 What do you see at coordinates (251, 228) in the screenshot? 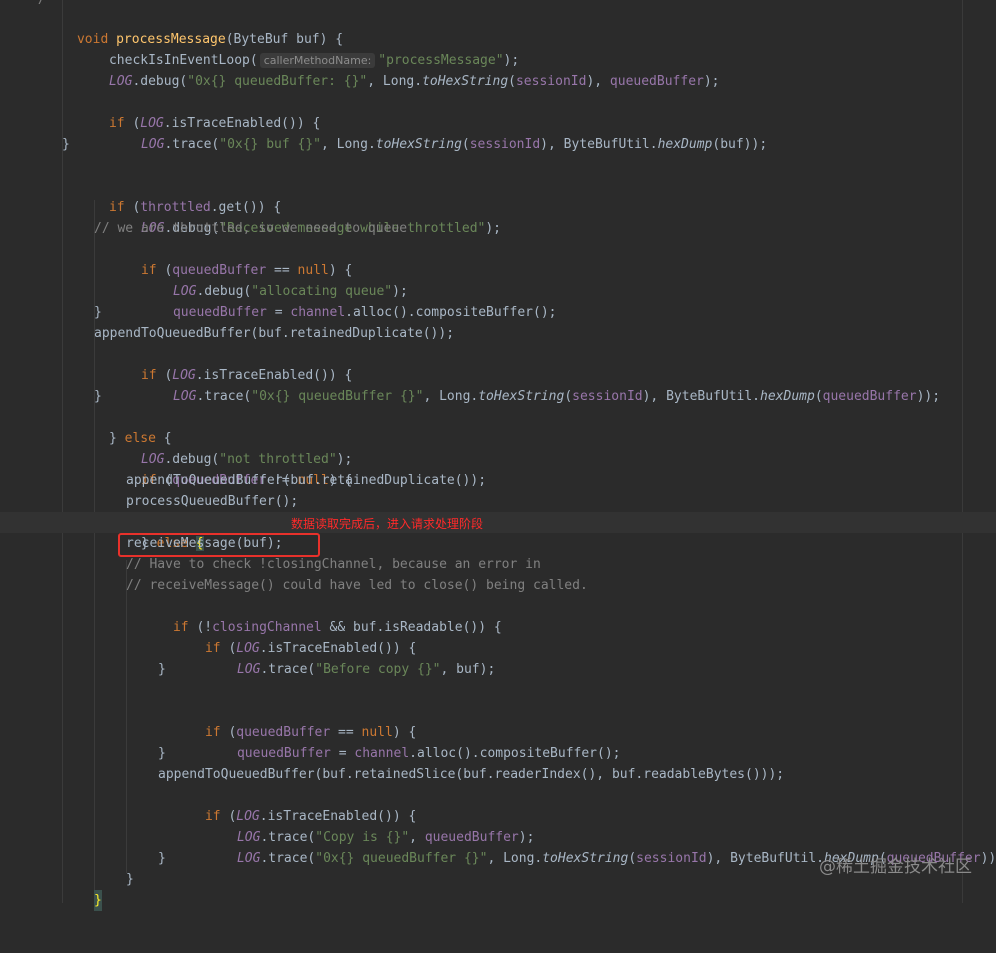
I see `comment: // we are throttled, so we need to queue` at bounding box center [251, 228].